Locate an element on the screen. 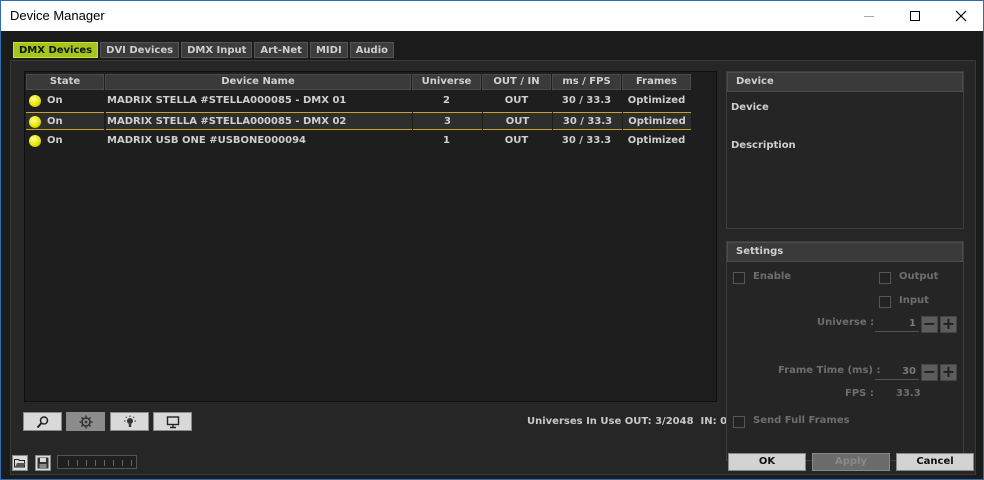 Image resolution: width=984 pixels, height=480 pixels. tab-art-net: Art-Net is located at coordinates (281, 50).